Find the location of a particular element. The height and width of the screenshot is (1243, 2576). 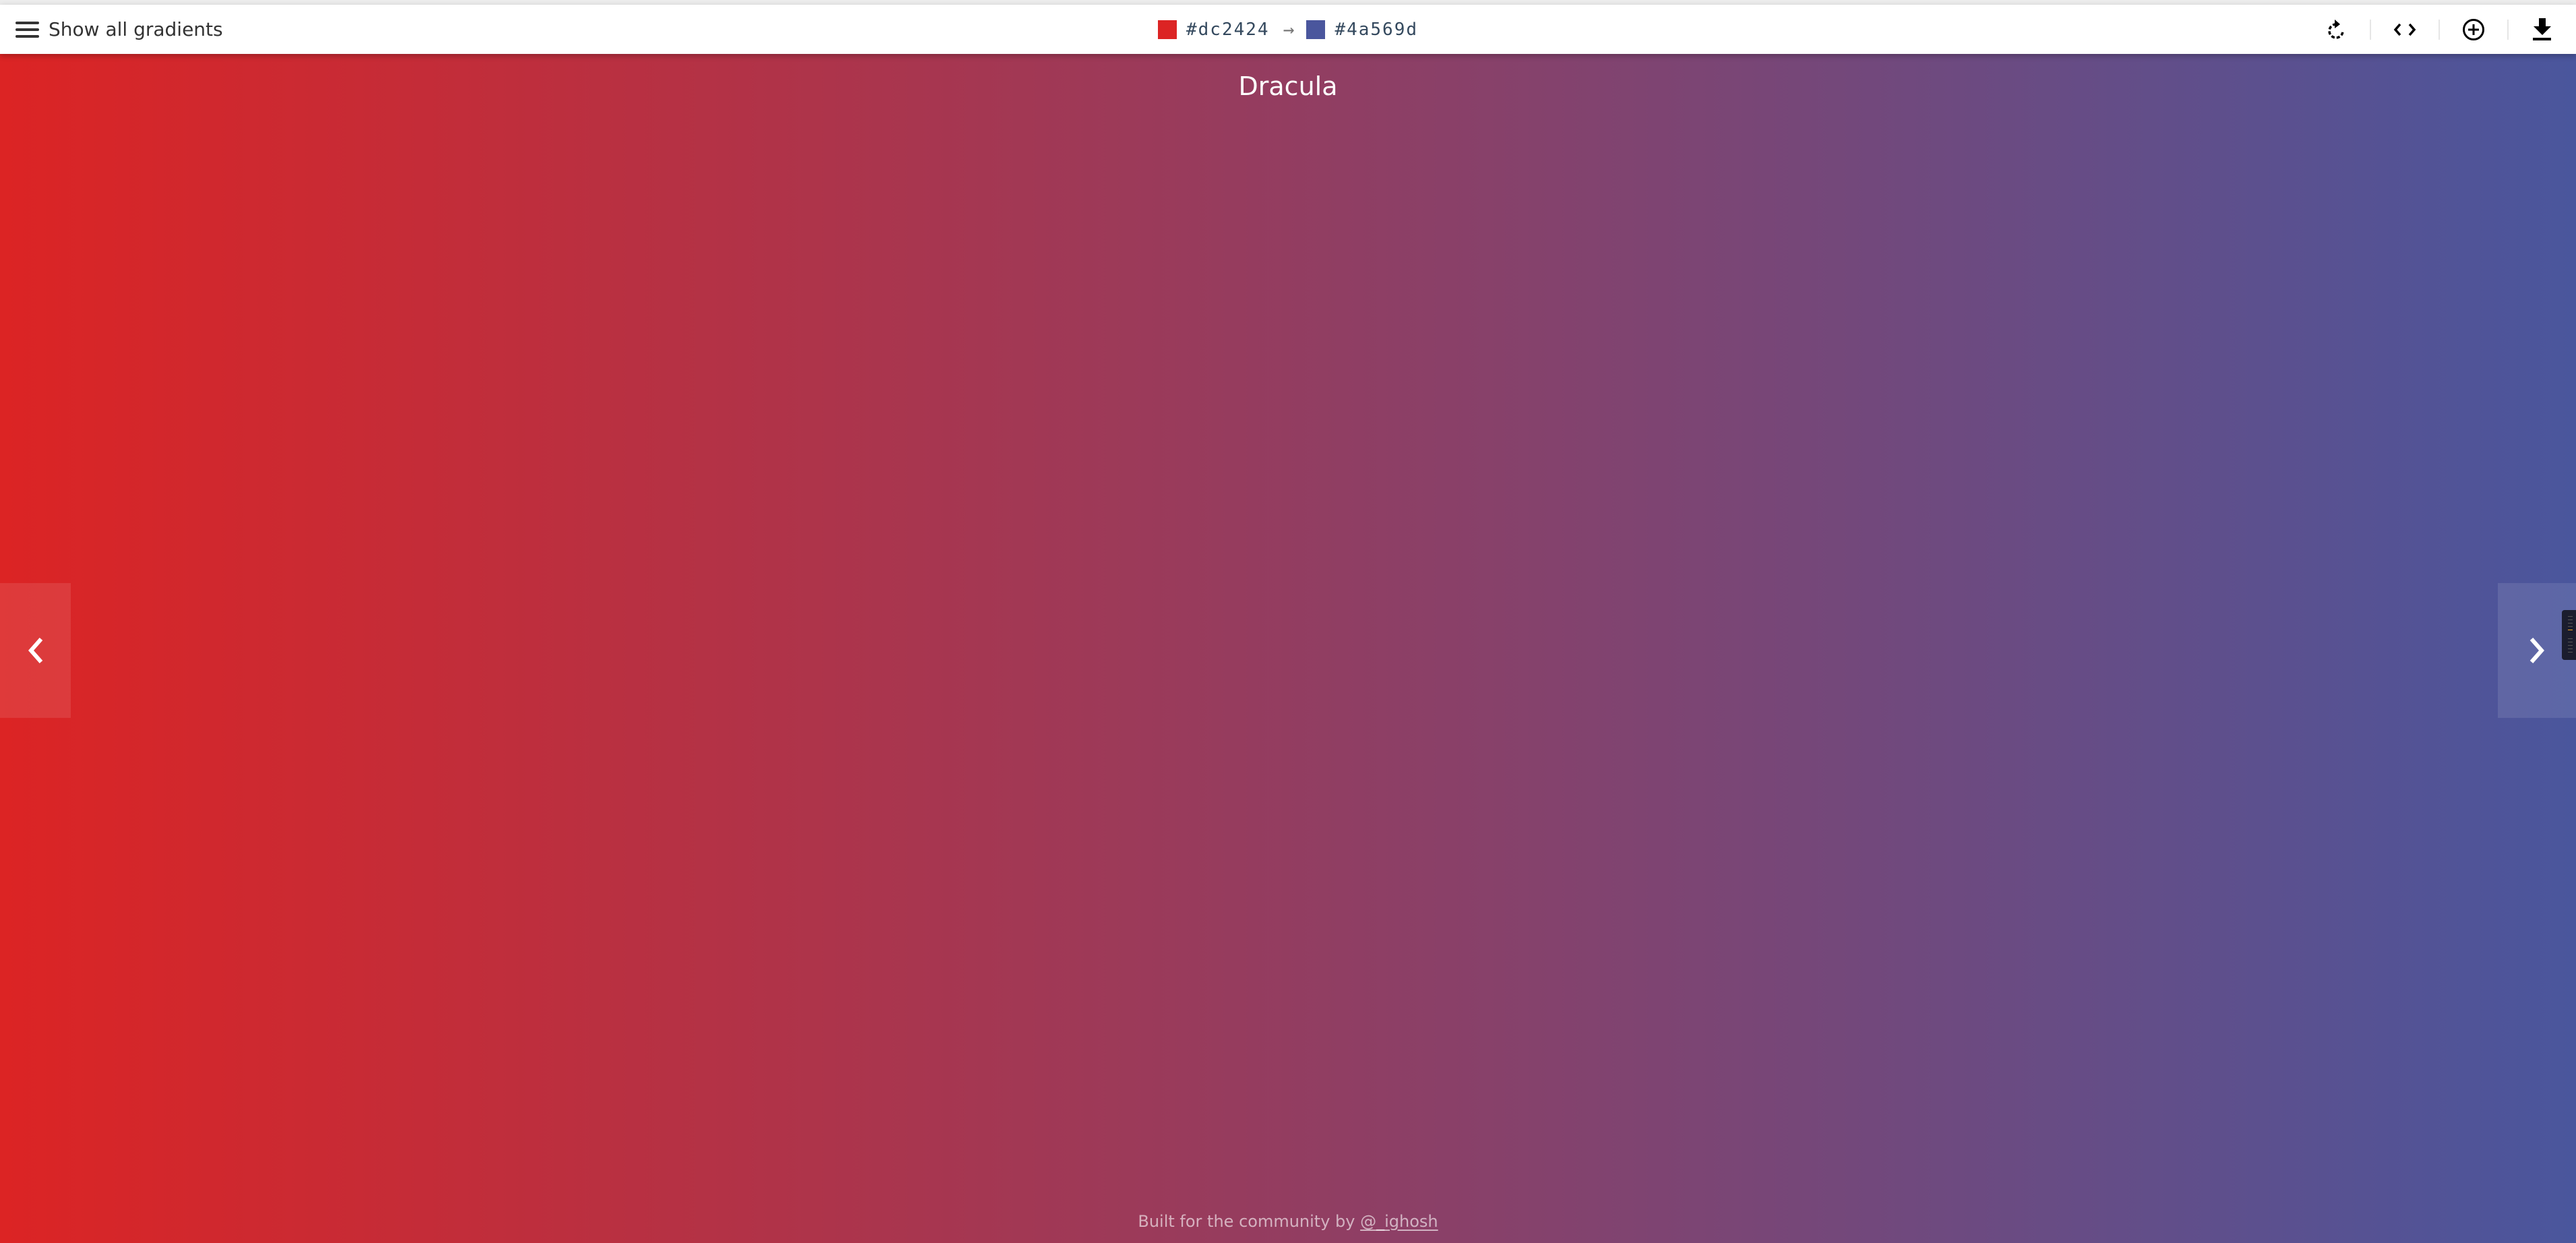

footer-text: Built for the community by is located at coordinates (1250, 1222).